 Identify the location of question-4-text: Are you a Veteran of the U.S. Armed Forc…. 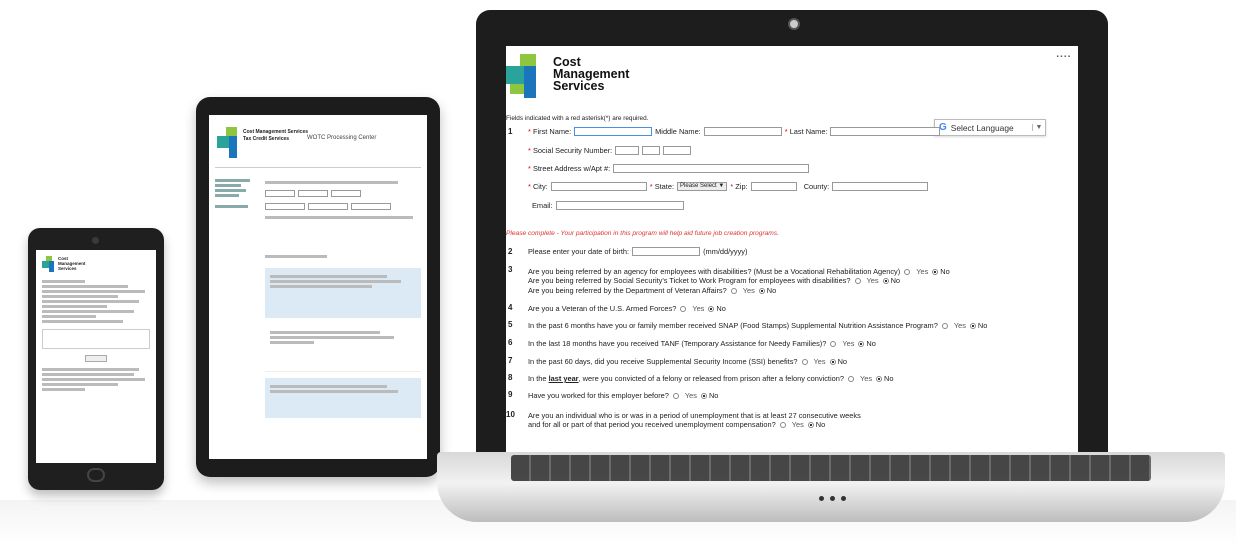
(602, 308).